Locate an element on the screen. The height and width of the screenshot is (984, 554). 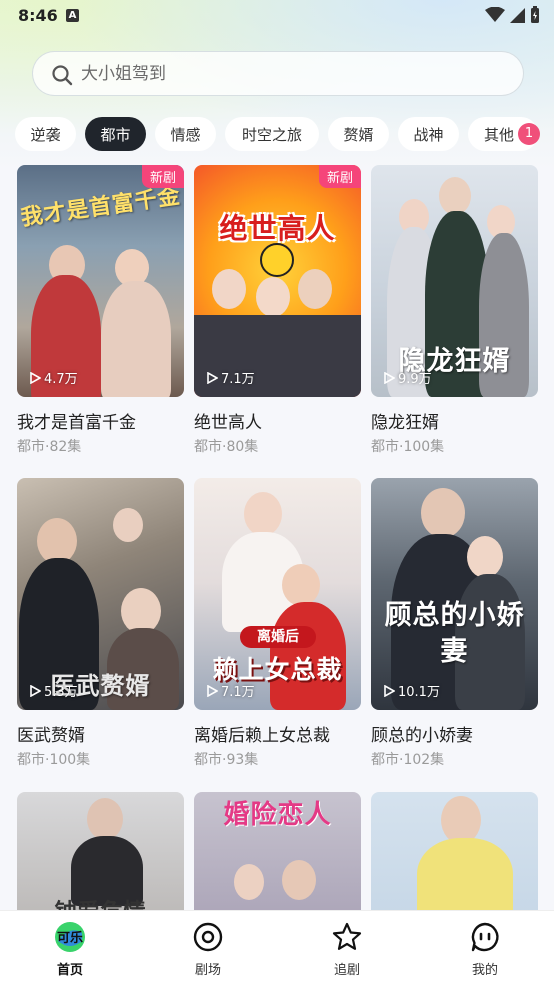
svg-text: 可乐 is located at coordinates (70, 938).